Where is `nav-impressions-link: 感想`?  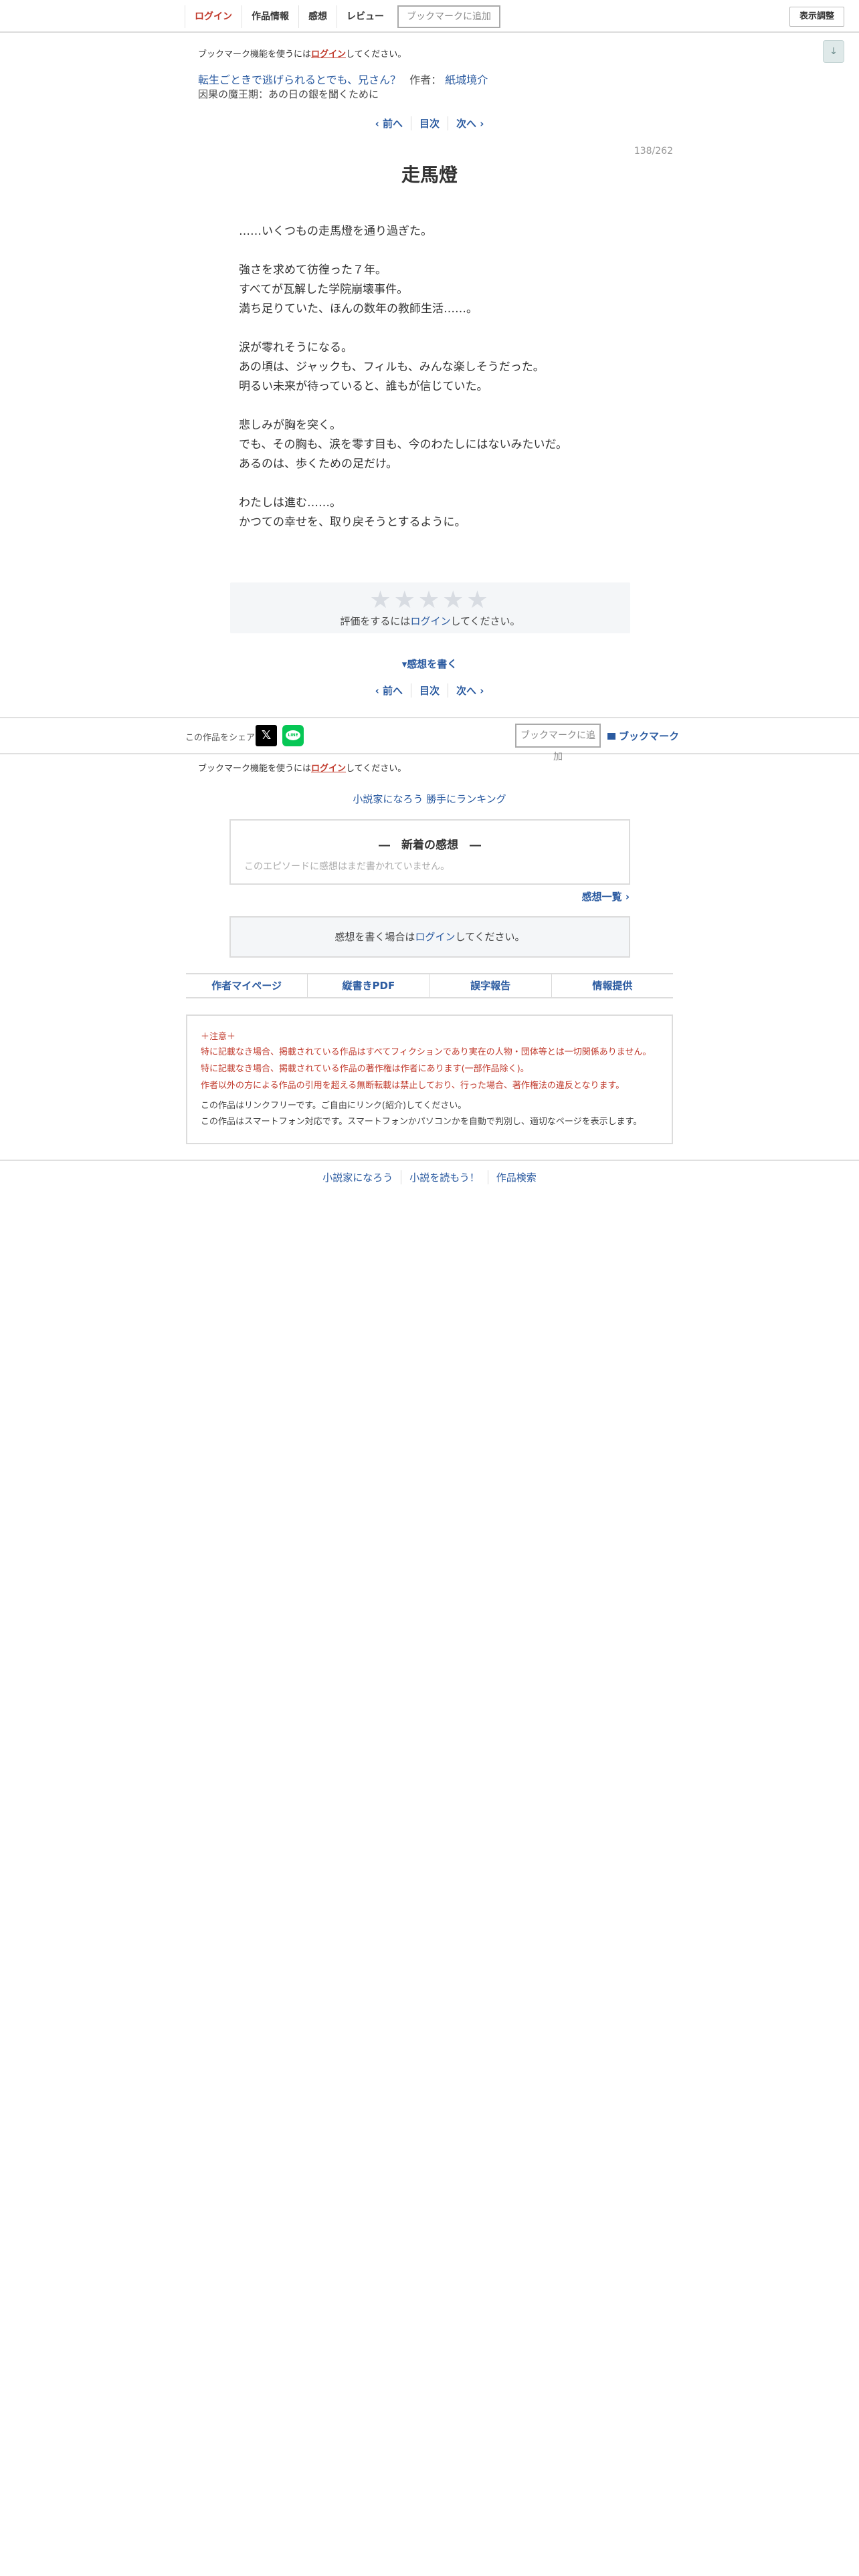
nav-impressions-link: 感想 is located at coordinates (318, 16).